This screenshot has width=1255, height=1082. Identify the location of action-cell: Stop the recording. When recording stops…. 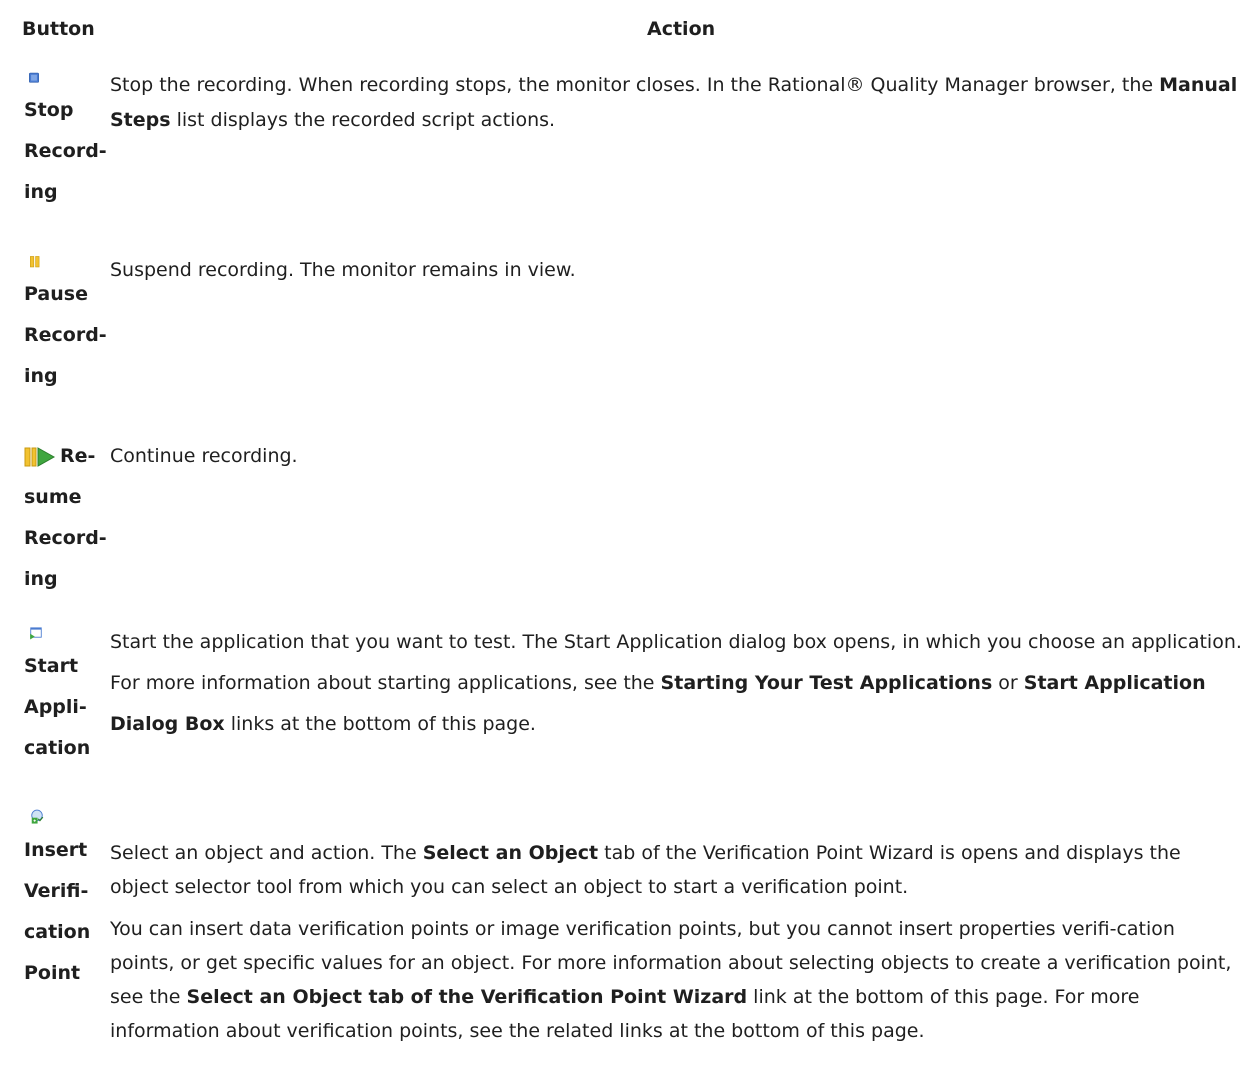
(677, 103).